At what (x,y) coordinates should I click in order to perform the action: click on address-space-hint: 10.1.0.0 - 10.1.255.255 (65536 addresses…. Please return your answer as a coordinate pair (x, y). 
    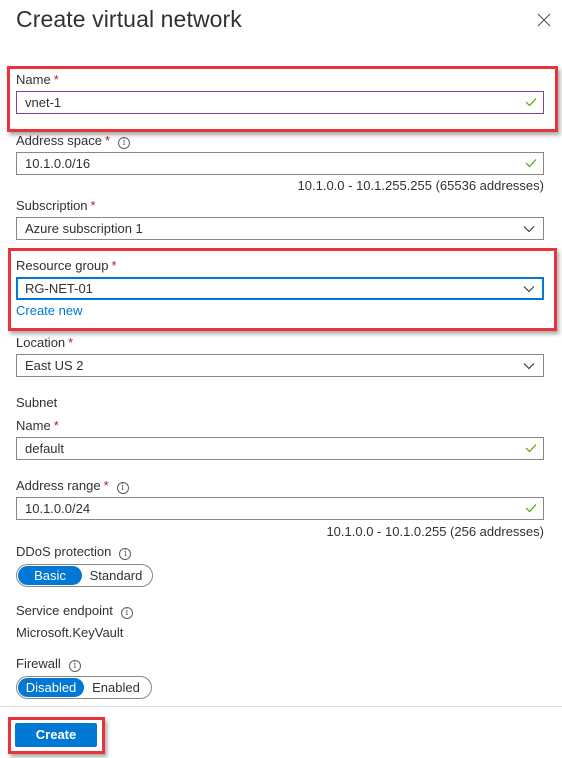
    Looking at the image, I should click on (420, 185).